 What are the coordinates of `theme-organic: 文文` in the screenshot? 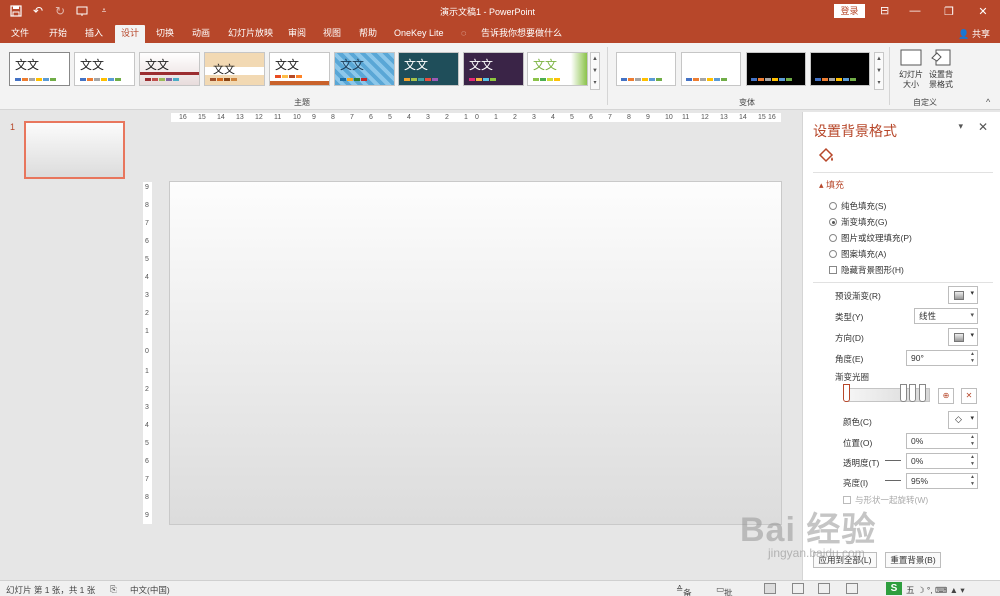 It's located at (428, 69).